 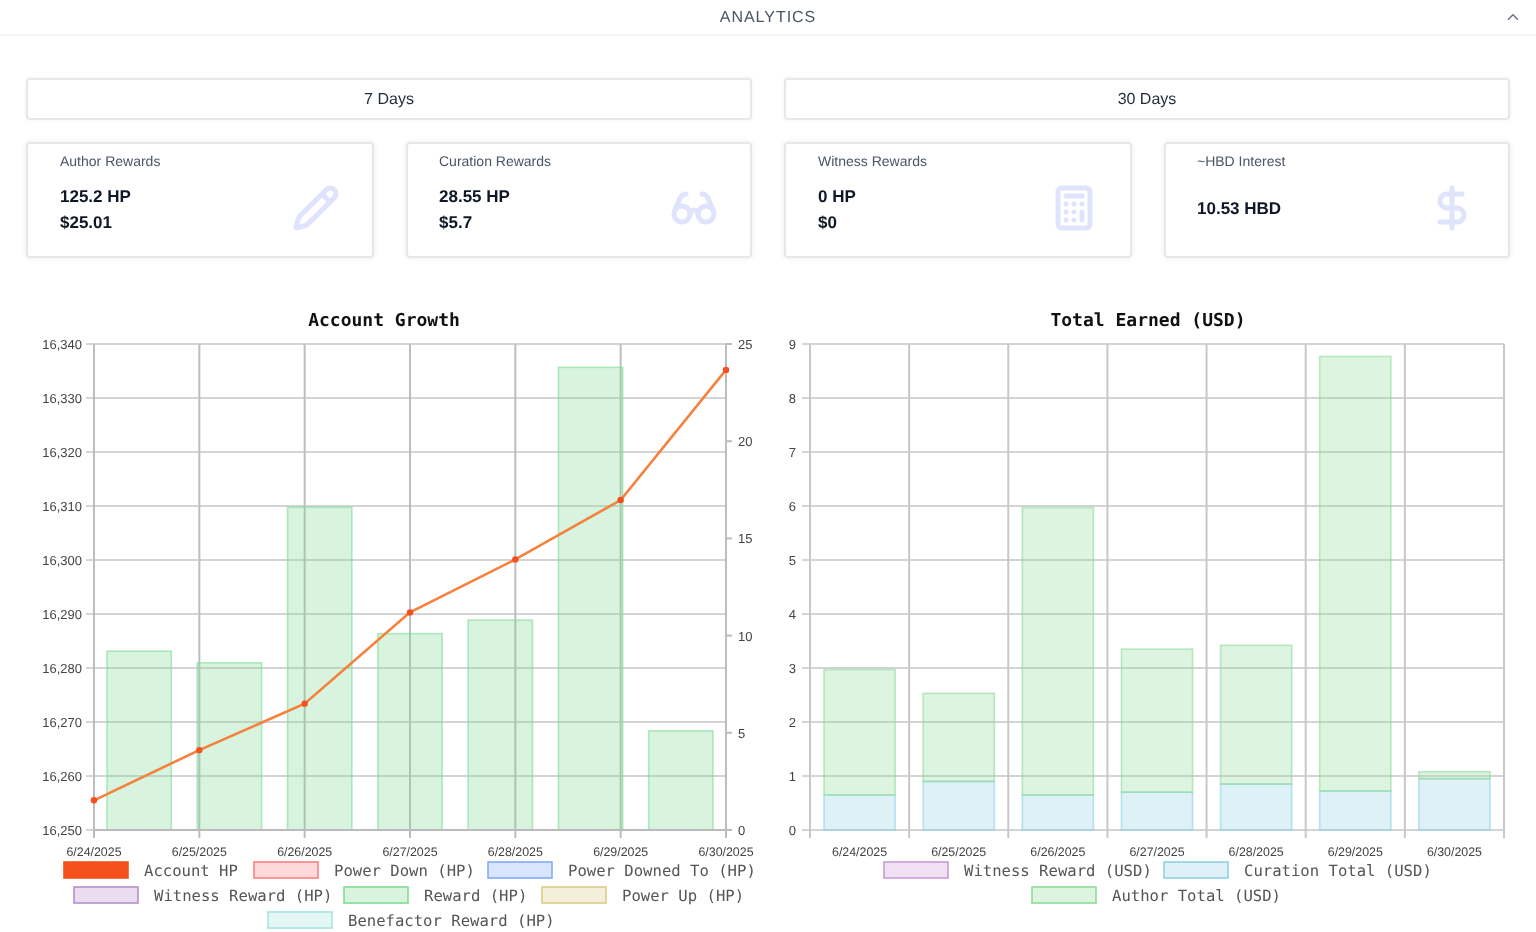 I want to click on chart-title: Total Earned (USD), so click(x=1148, y=322).